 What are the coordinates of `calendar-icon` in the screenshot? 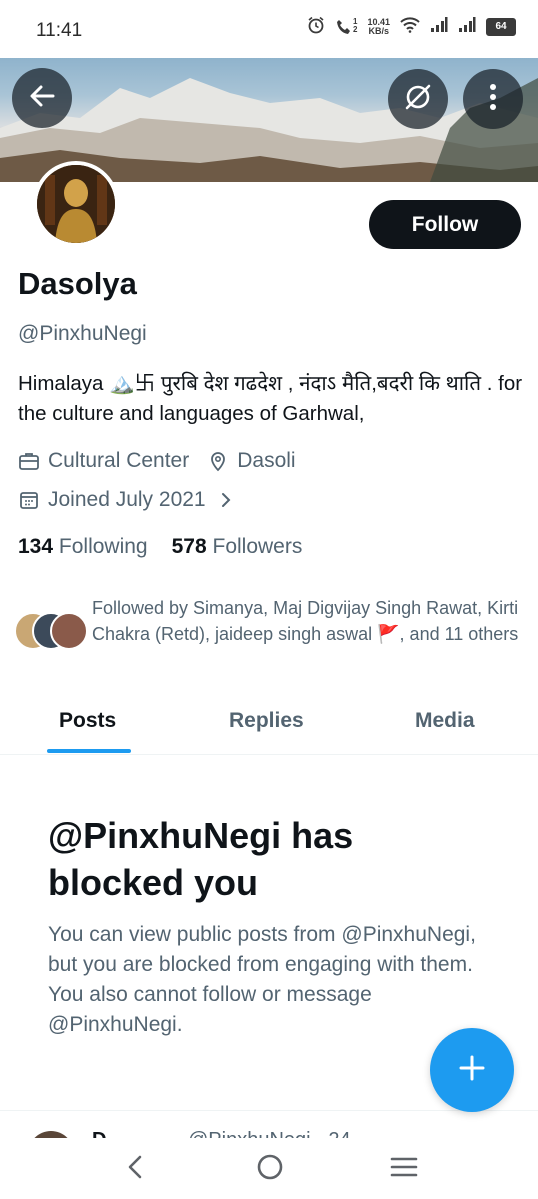 It's located at (29, 500).